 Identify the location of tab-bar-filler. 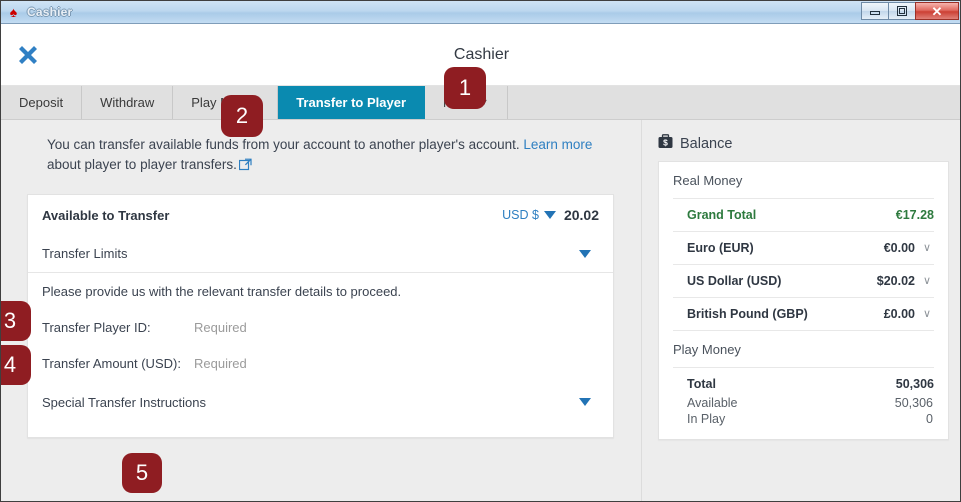
(733, 102).